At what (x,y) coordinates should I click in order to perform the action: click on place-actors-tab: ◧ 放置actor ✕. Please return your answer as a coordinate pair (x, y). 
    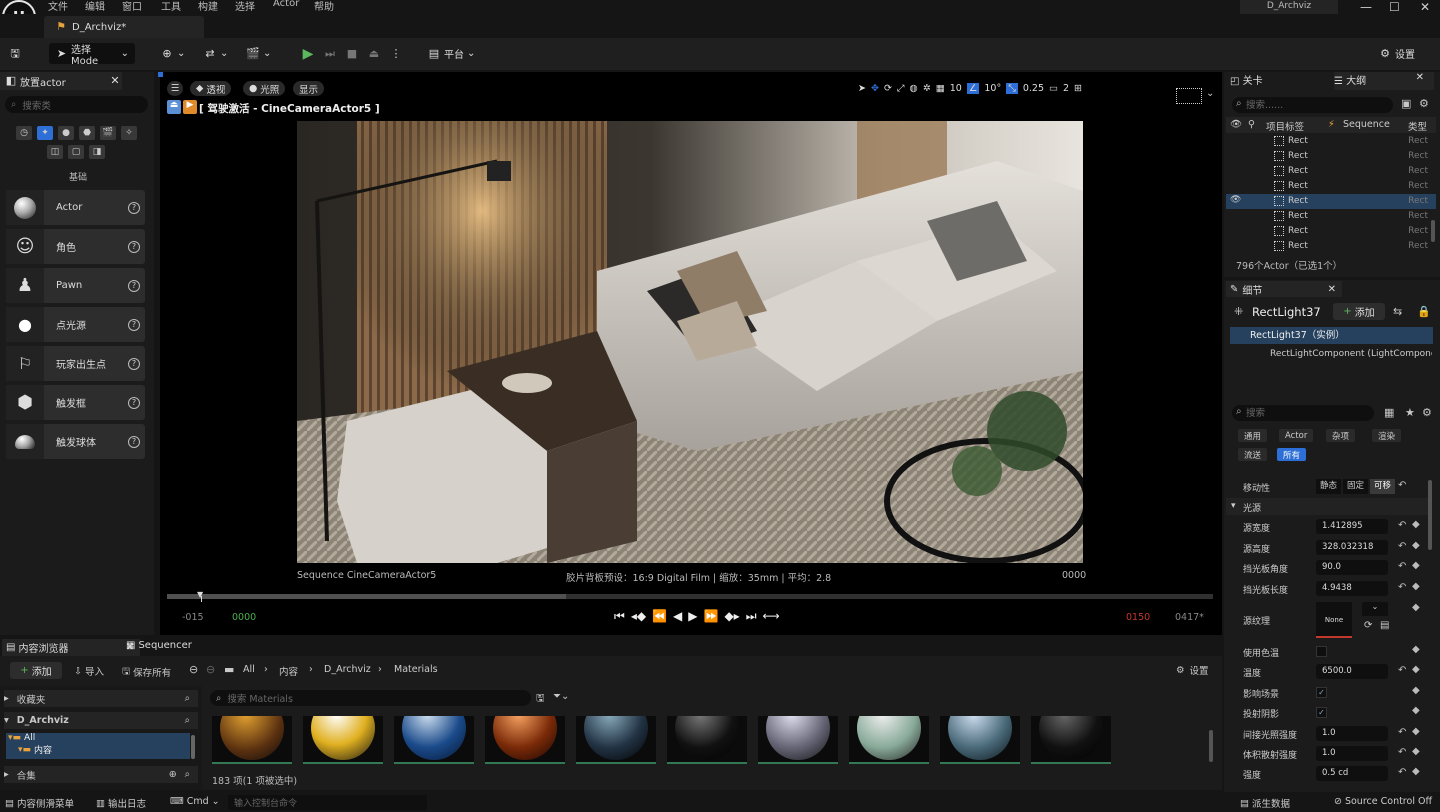
    Looking at the image, I should click on (61, 81).